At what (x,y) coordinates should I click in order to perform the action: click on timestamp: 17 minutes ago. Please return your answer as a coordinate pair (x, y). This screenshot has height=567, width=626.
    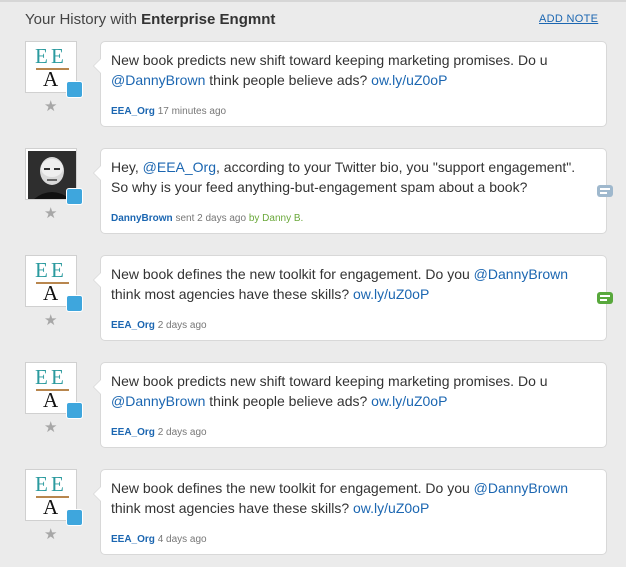
    Looking at the image, I should click on (192, 111).